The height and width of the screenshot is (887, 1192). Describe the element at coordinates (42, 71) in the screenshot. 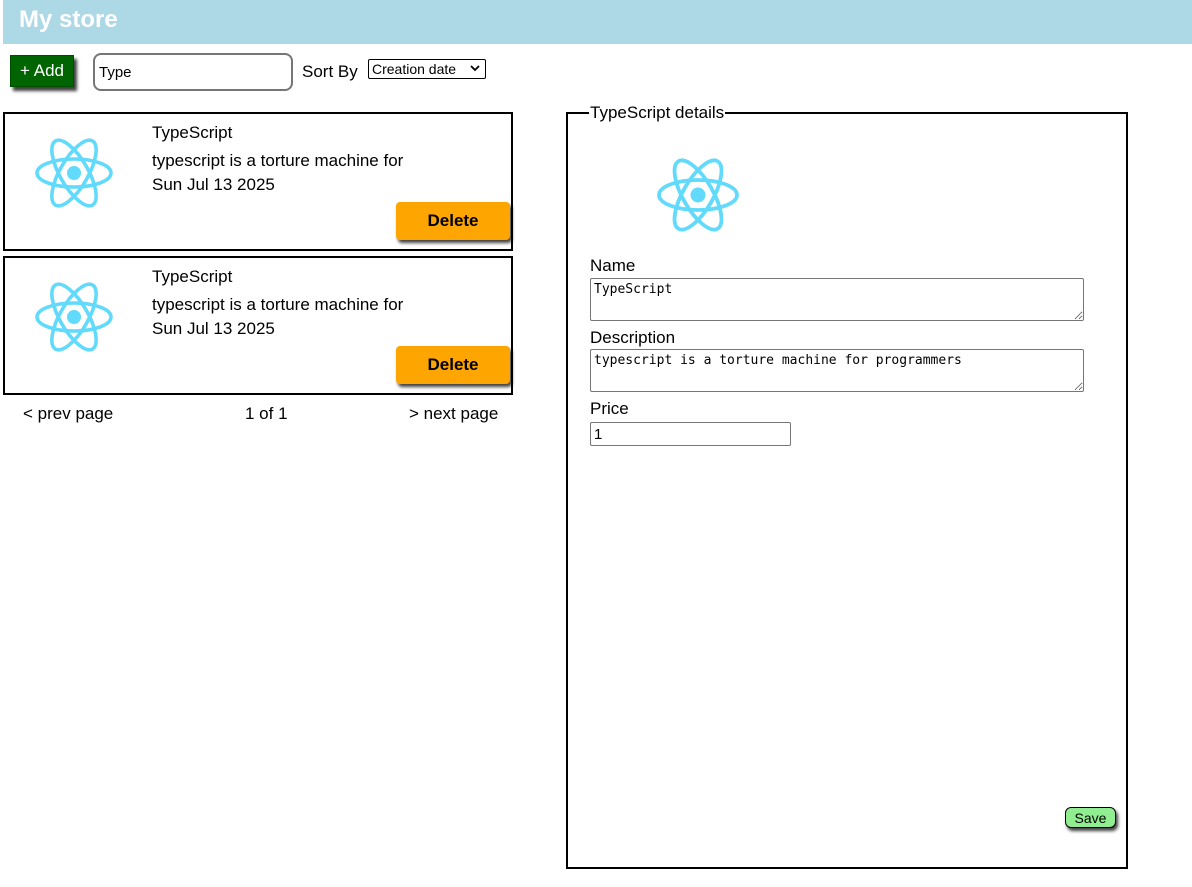

I see `add-product-button: + Add` at that location.